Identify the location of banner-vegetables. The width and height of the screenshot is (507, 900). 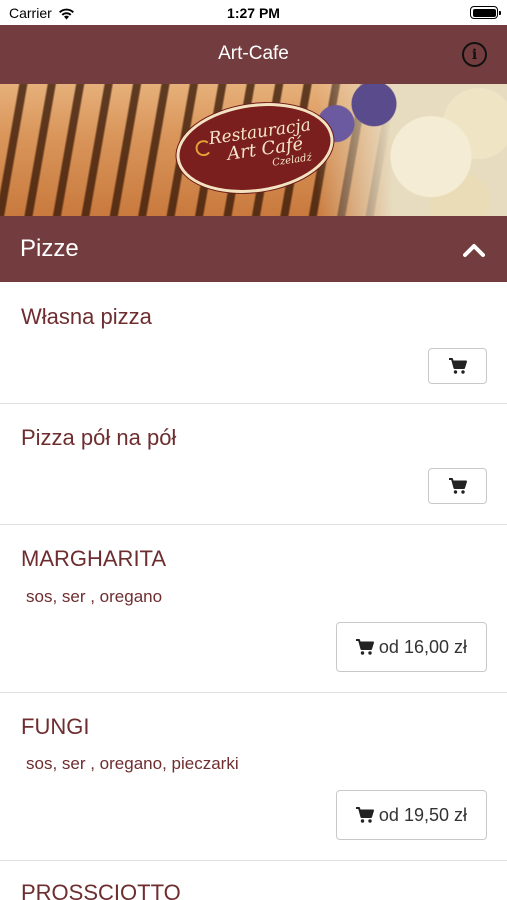
(412, 150).